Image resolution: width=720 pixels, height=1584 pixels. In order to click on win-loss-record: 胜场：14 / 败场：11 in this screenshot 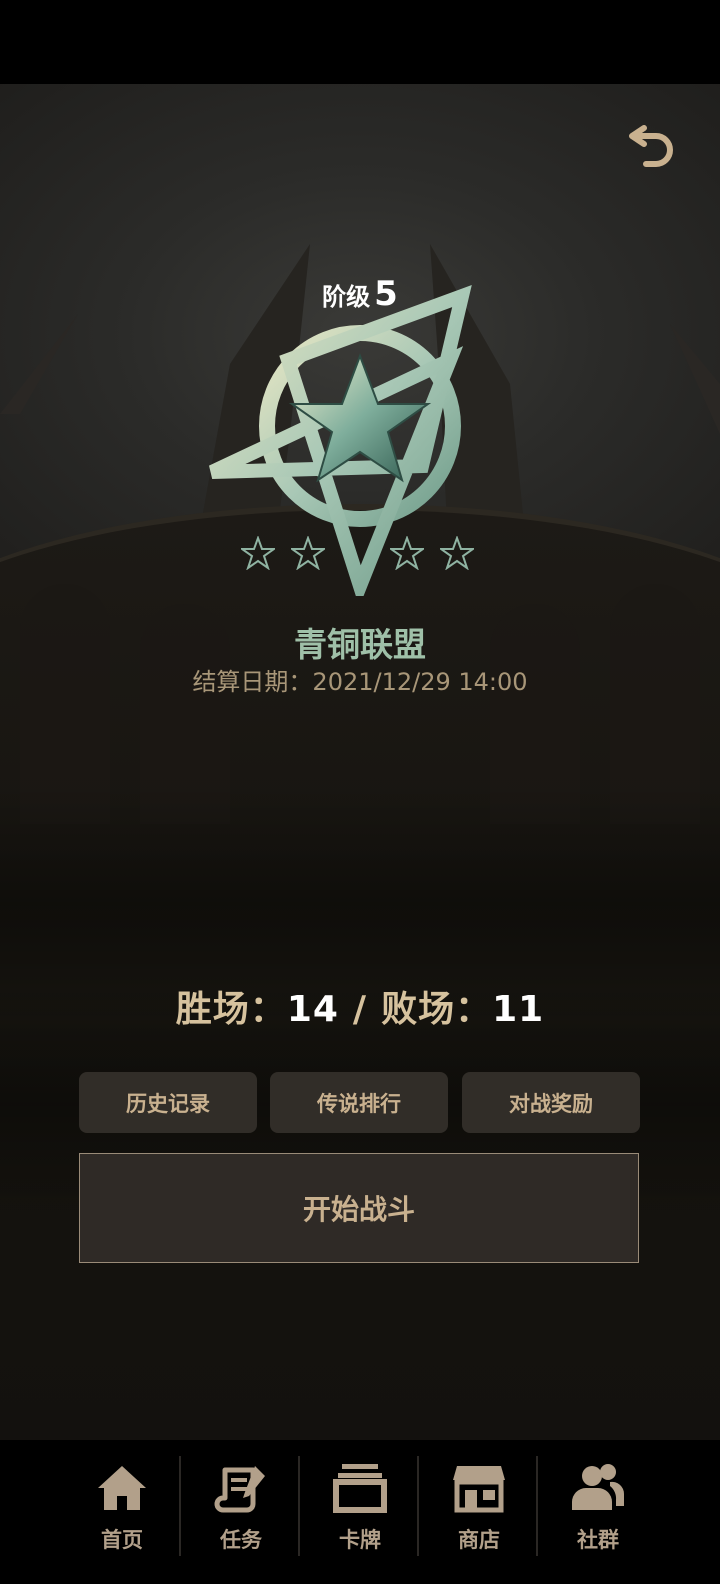, I will do `click(360, 1006)`.